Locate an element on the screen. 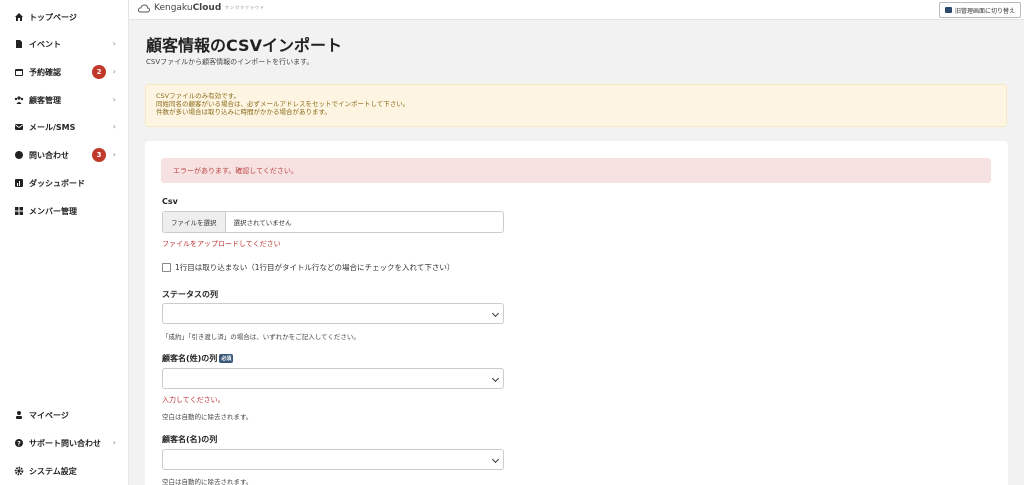 The height and width of the screenshot is (485, 1024). person-icon is located at coordinates (19, 415).